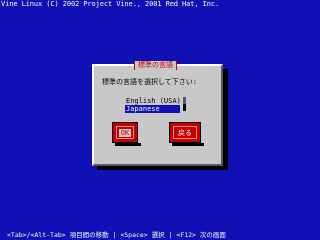 The image size is (320, 240). What do you see at coordinates (155, 65) in the screenshot?
I see `dialog-title: 標準の言語` at bounding box center [155, 65].